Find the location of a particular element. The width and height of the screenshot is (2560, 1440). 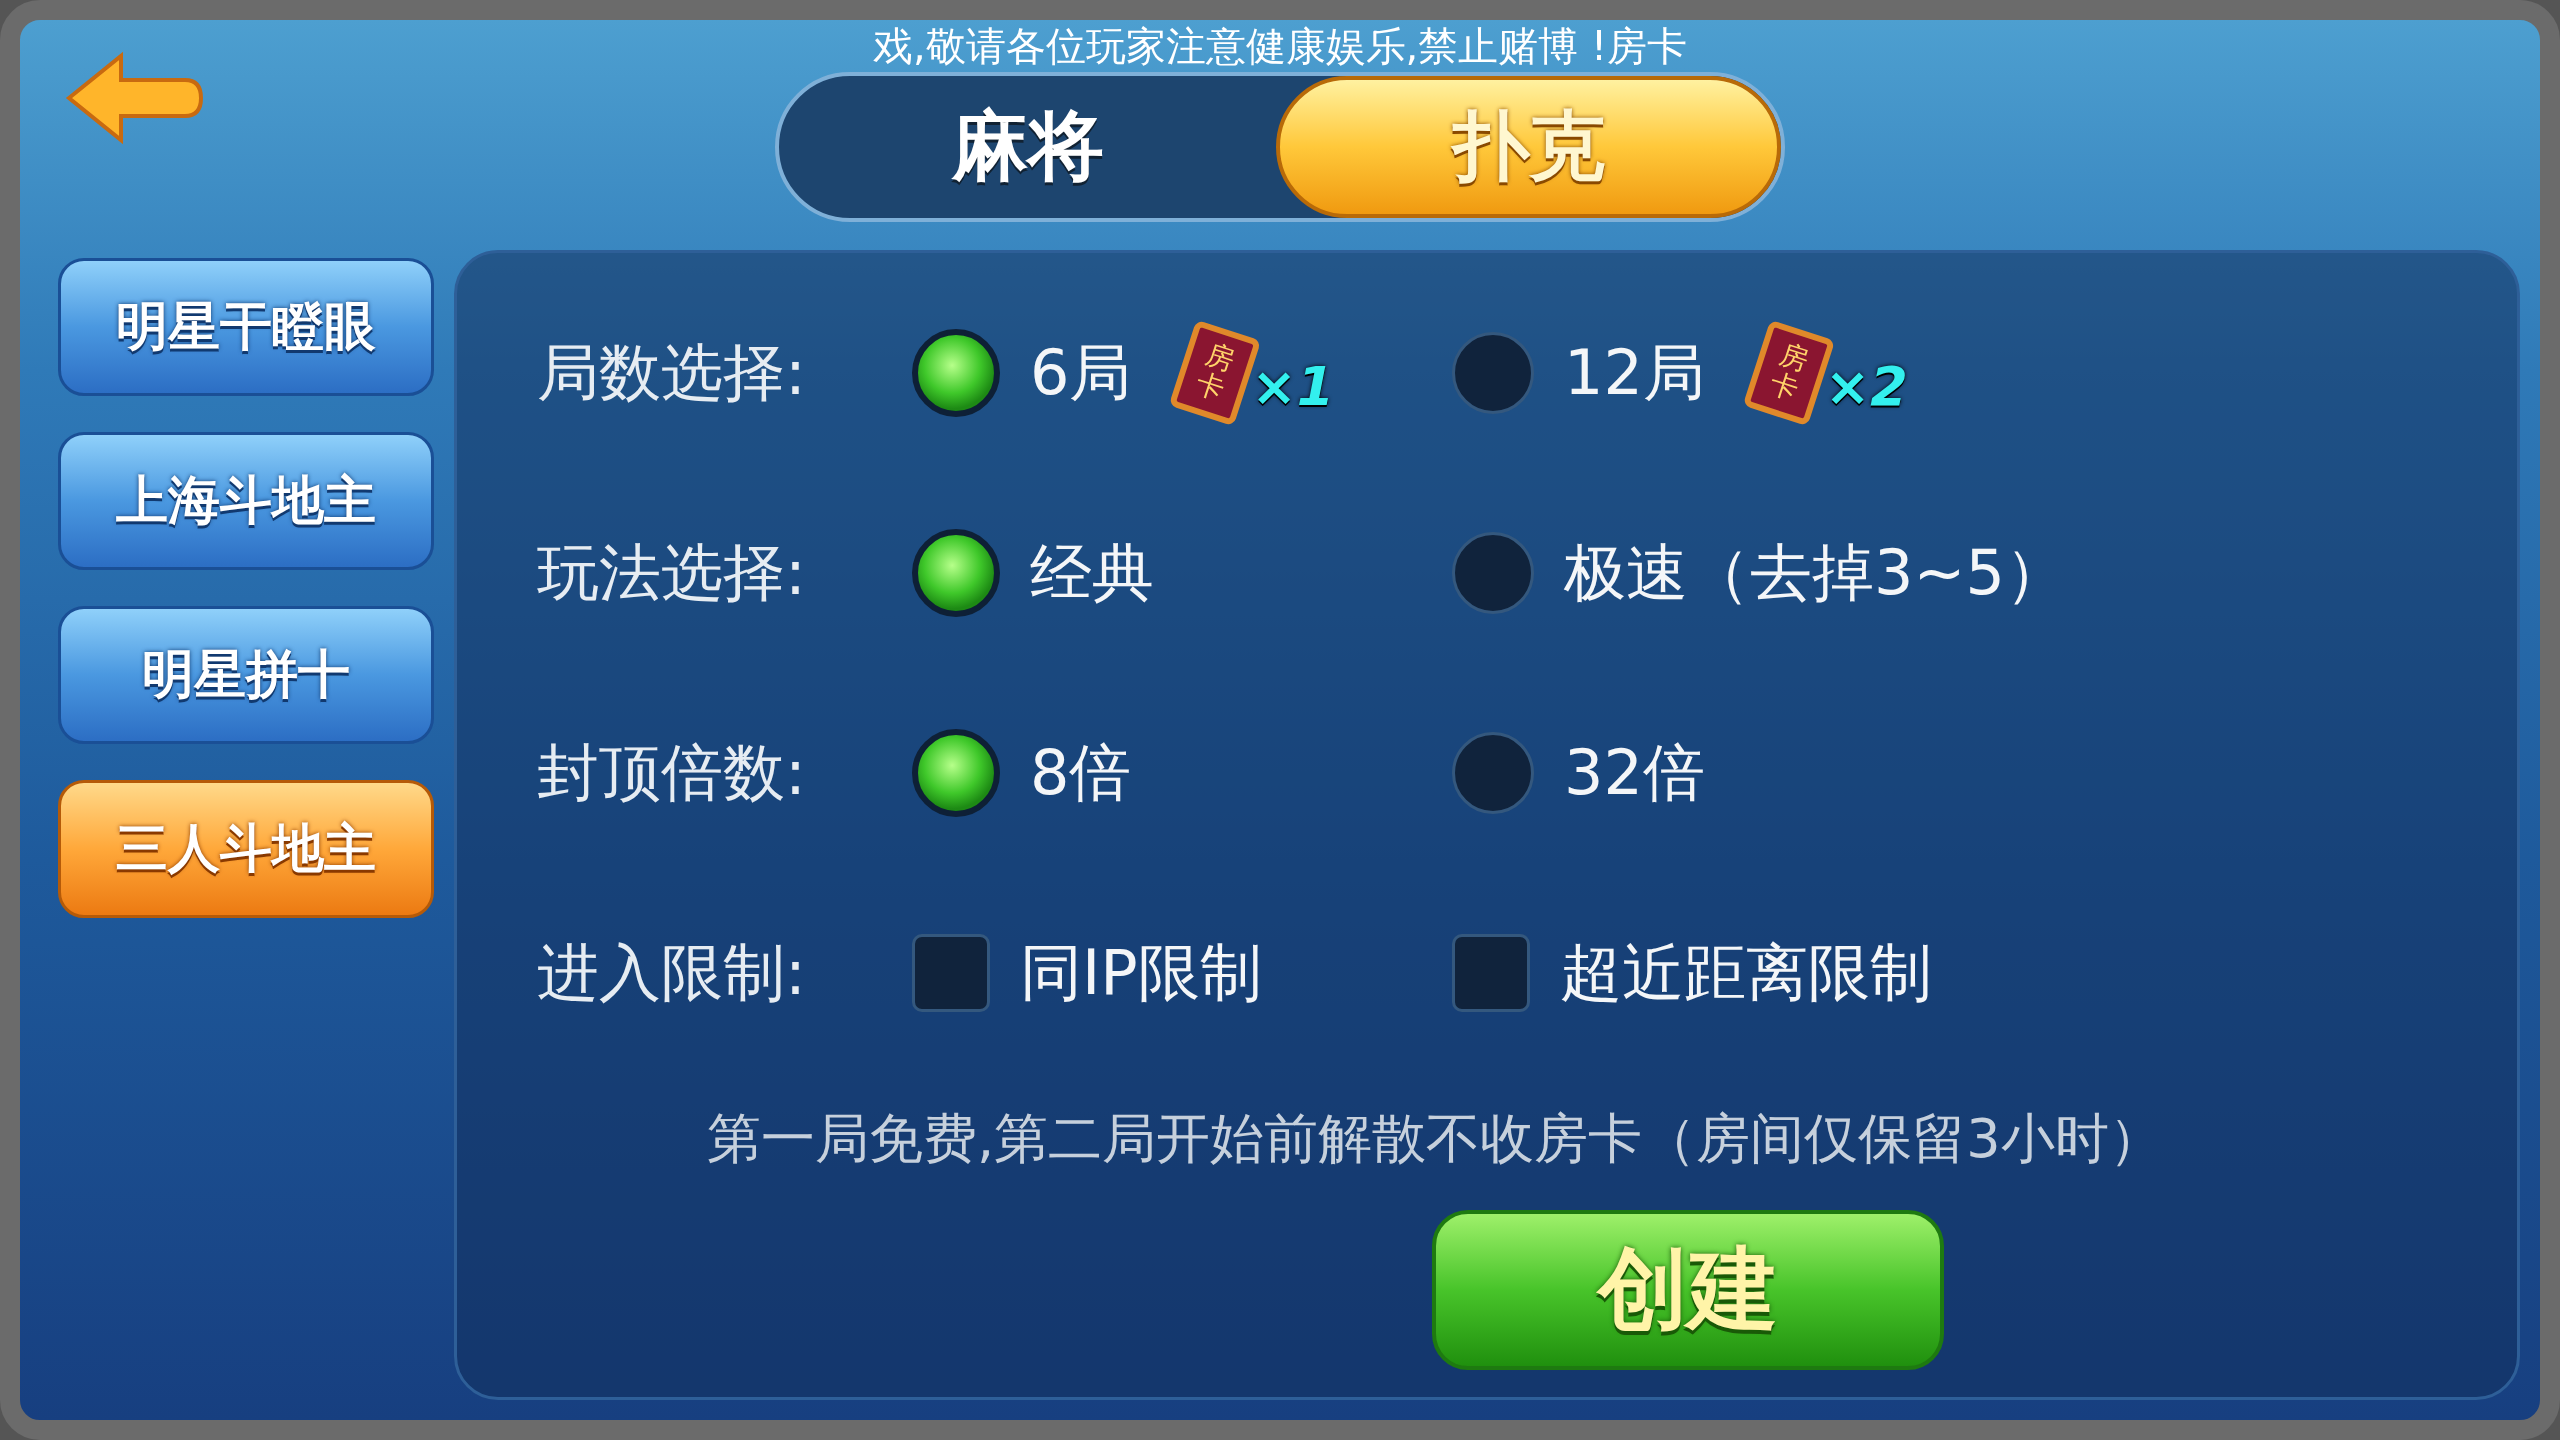

category-tab: 麻将 is located at coordinates (1027, 147).